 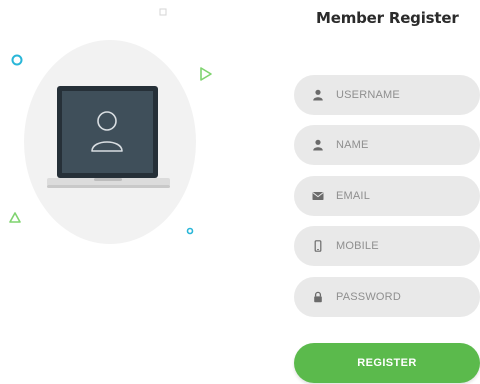 I want to click on form-title: Member Register, so click(x=387, y=18).